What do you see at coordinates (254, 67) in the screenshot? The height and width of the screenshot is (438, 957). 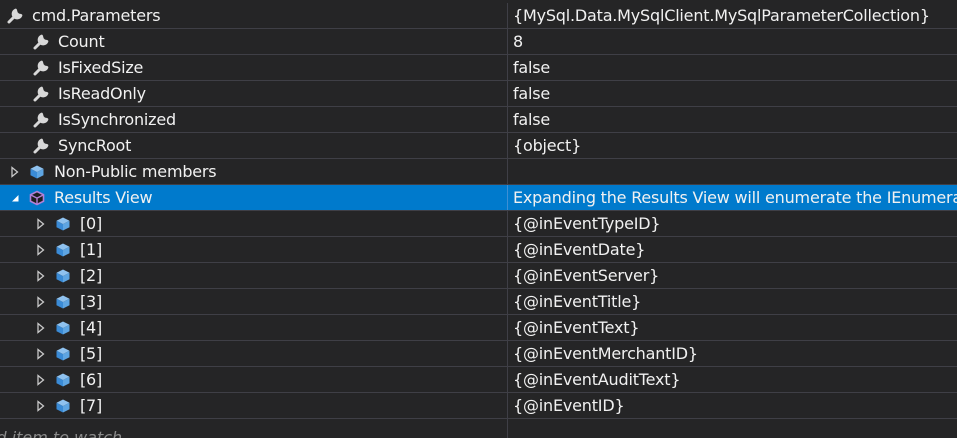 I see `name-cell: IsFixedSize` at bounding box center [254, 67].